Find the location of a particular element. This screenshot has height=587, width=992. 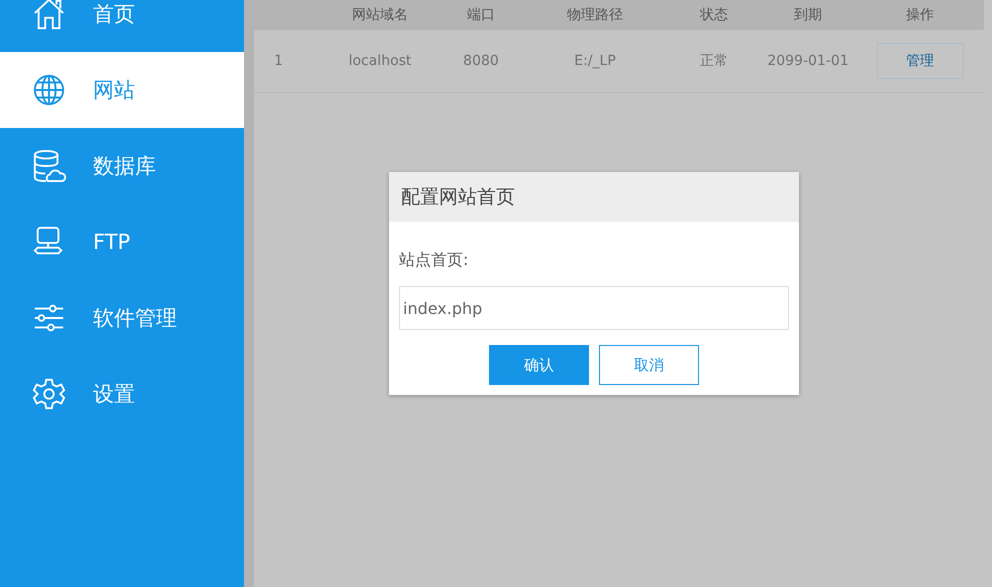

sidebar-item: 首页 is located at coordinates (122, 26).